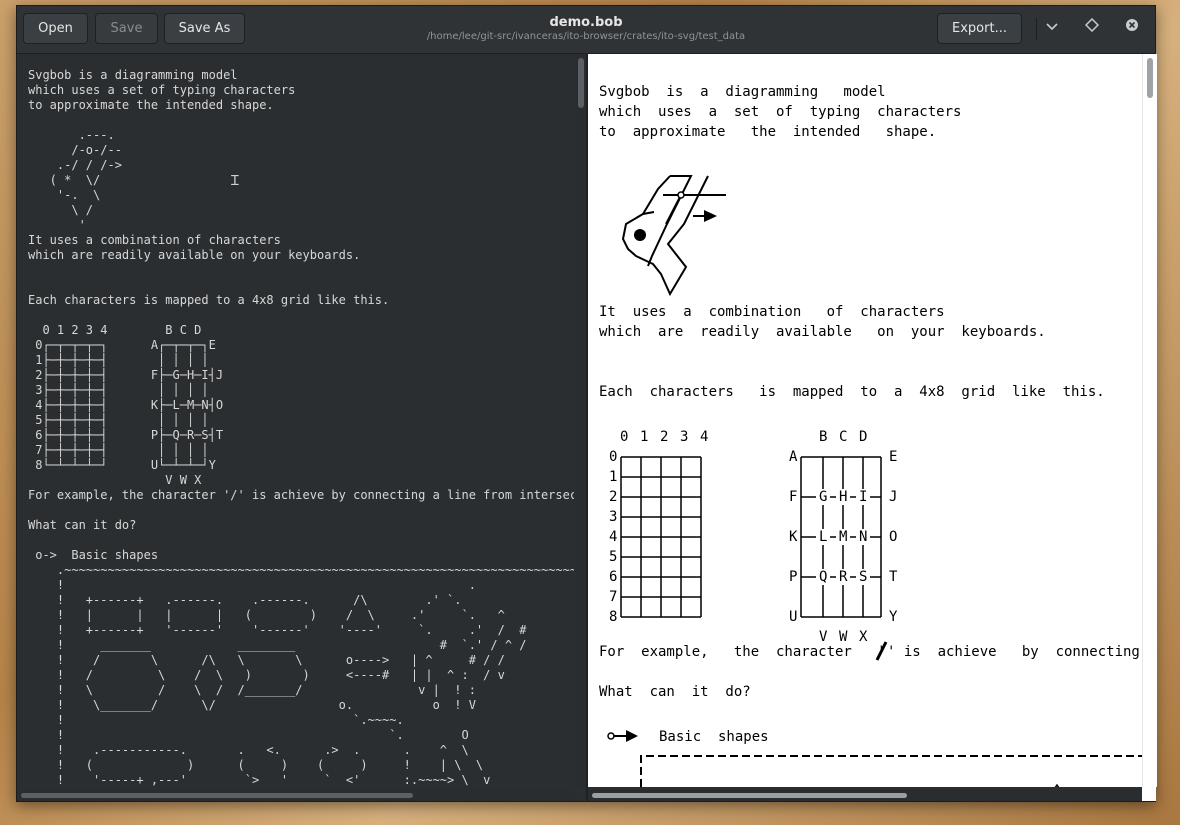 This screenshot has height=825, width=1180. I want to click on letter-grid: B C D V W X A F K P U E J O T Y G H I L M N Q R S, so click(843, 537).